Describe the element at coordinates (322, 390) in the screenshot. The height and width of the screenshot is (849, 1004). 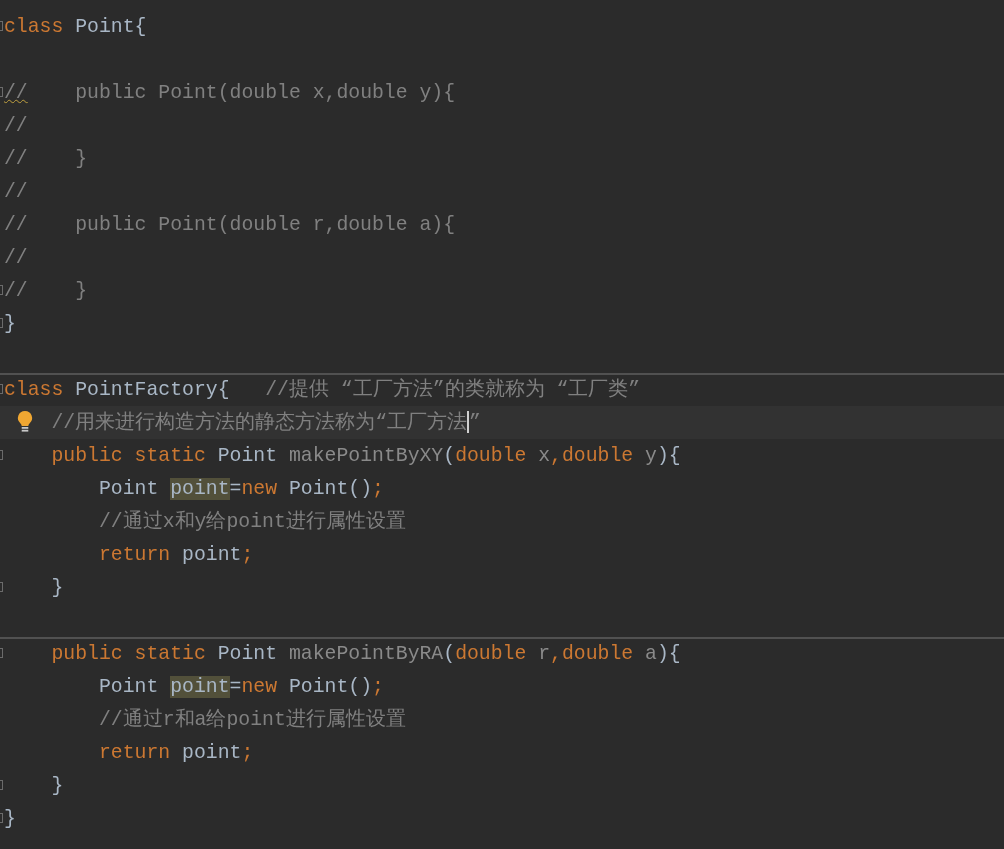
I see `code-line: class PointFactory{ //提供 “工厂方法”的类就称为 “工厂类”` at that location.